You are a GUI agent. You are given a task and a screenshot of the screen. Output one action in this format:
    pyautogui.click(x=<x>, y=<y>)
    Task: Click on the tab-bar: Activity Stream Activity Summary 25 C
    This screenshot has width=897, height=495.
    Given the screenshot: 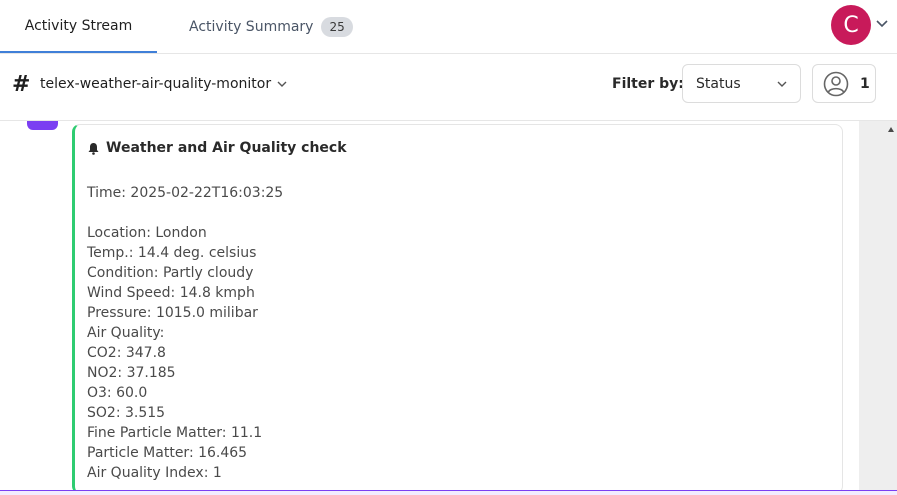 What is the action you would take?
    pyautogui.click(x=448, y=27)
    